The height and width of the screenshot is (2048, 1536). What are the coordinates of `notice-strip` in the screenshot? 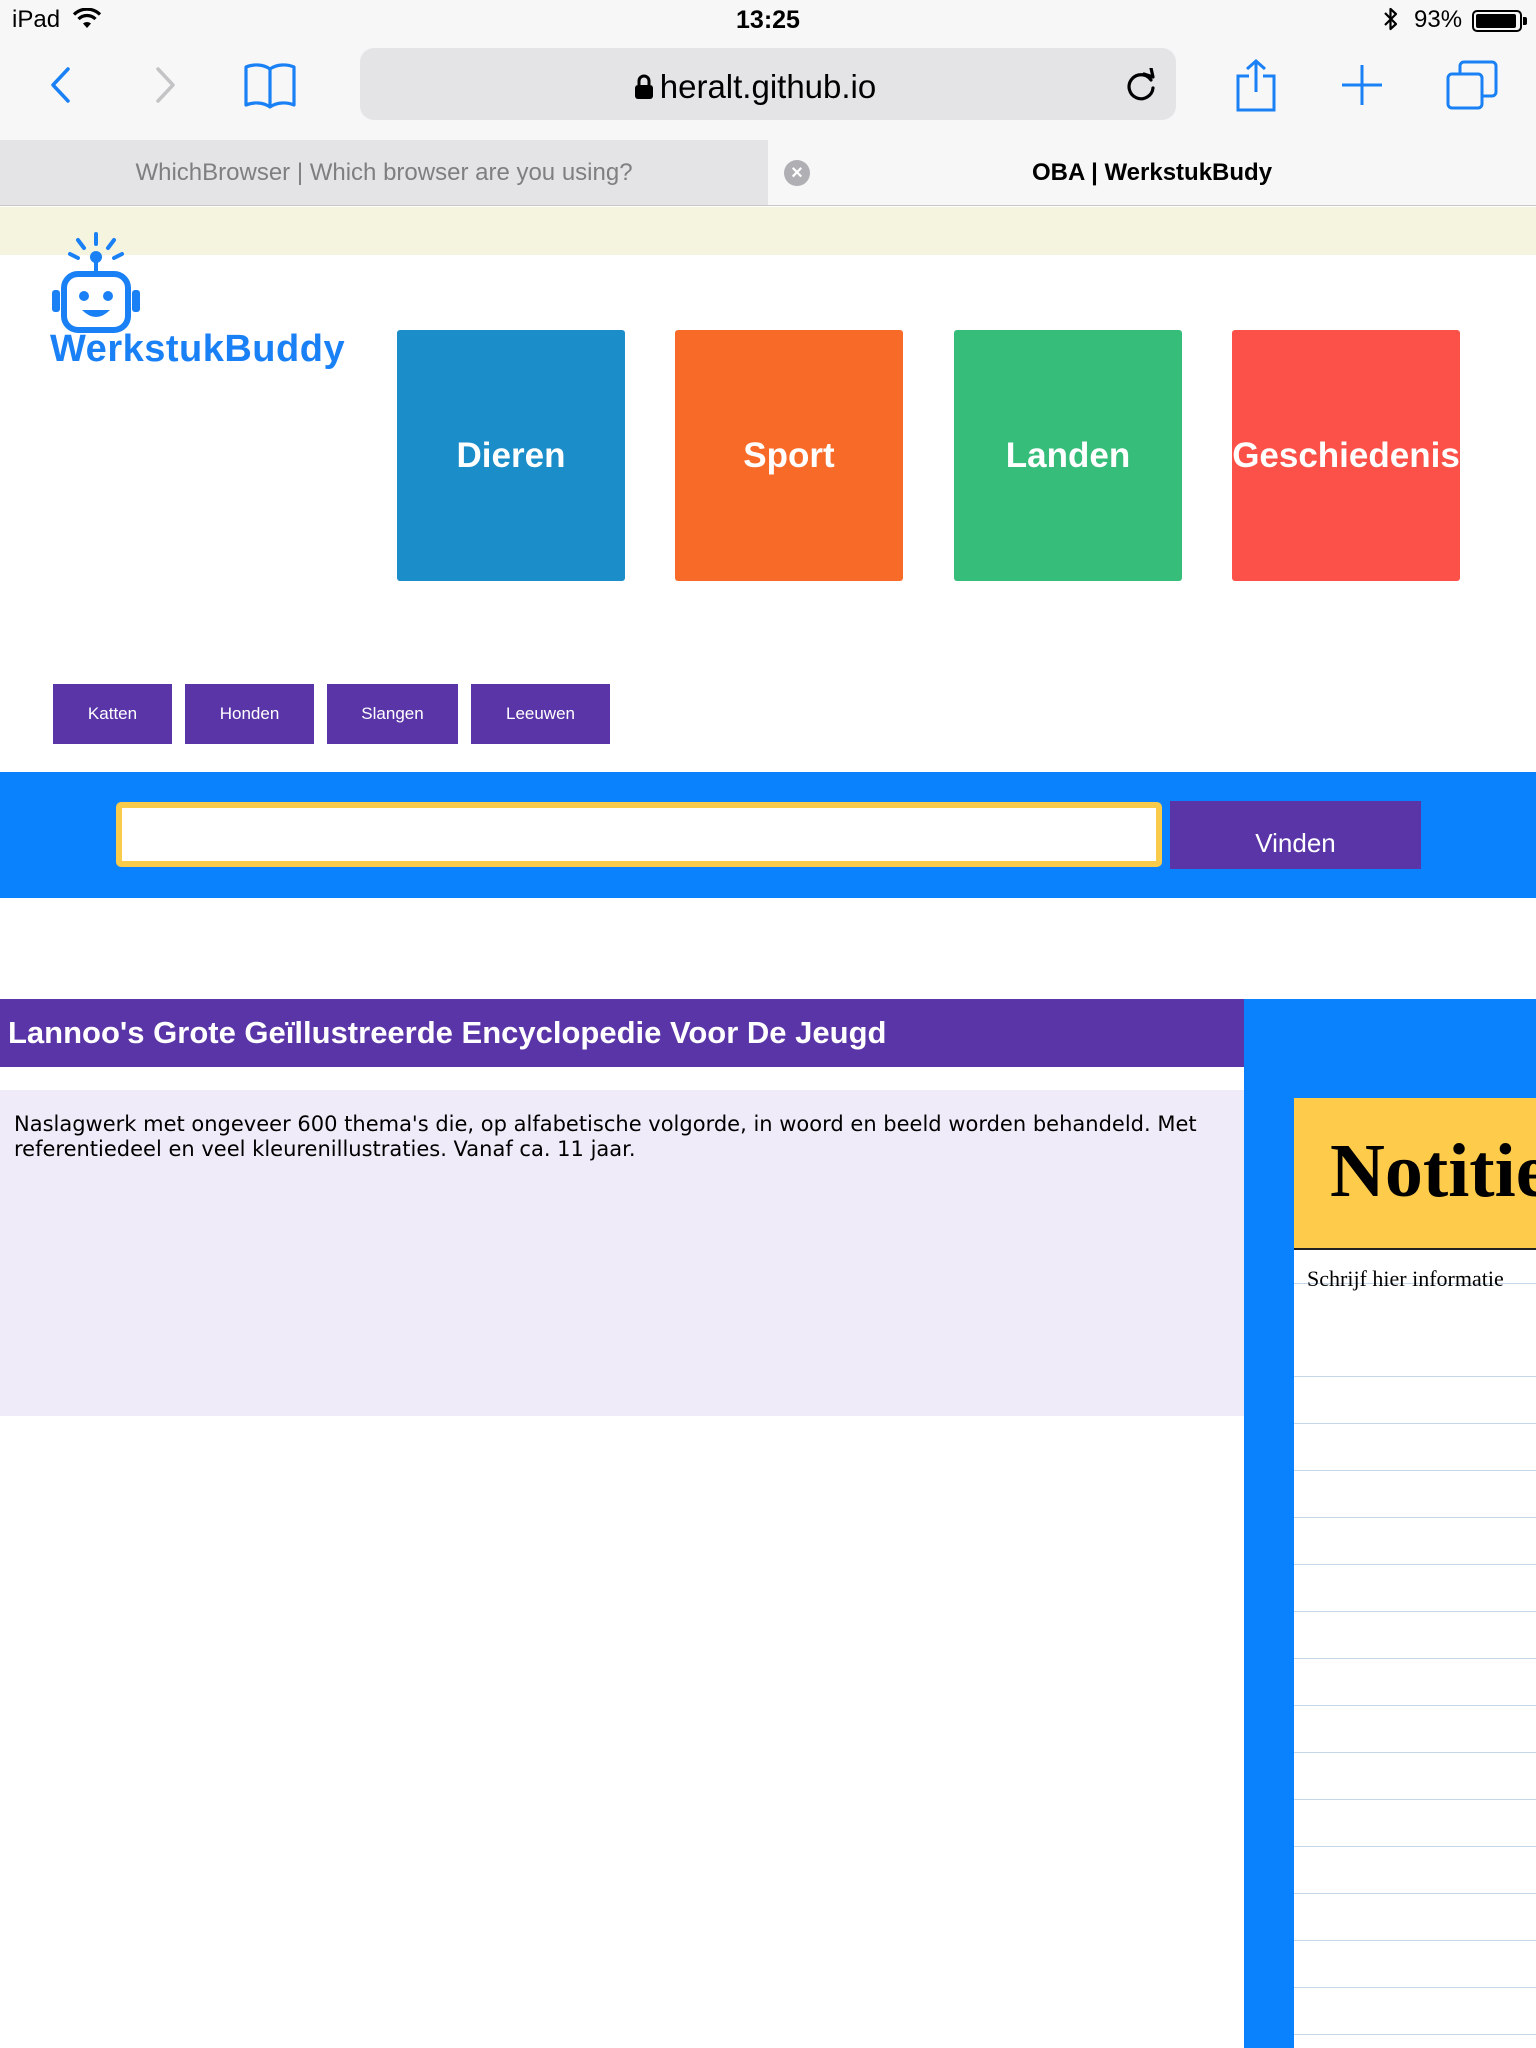 It's located at (768, 231).